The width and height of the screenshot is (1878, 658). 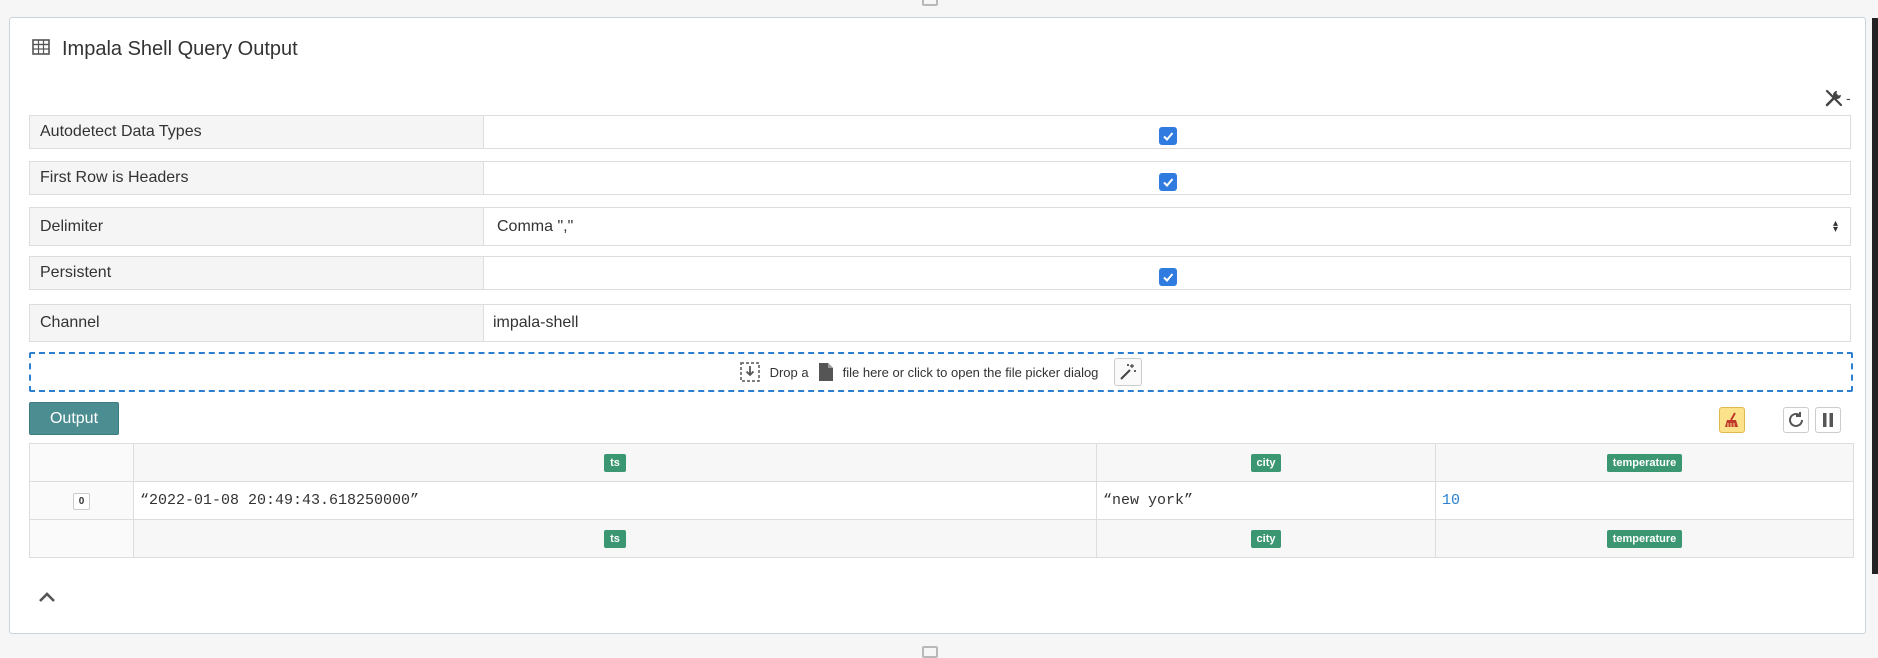 I want to click on first-row-headers-label: First Row is Headers, so click(x=257, y=178).